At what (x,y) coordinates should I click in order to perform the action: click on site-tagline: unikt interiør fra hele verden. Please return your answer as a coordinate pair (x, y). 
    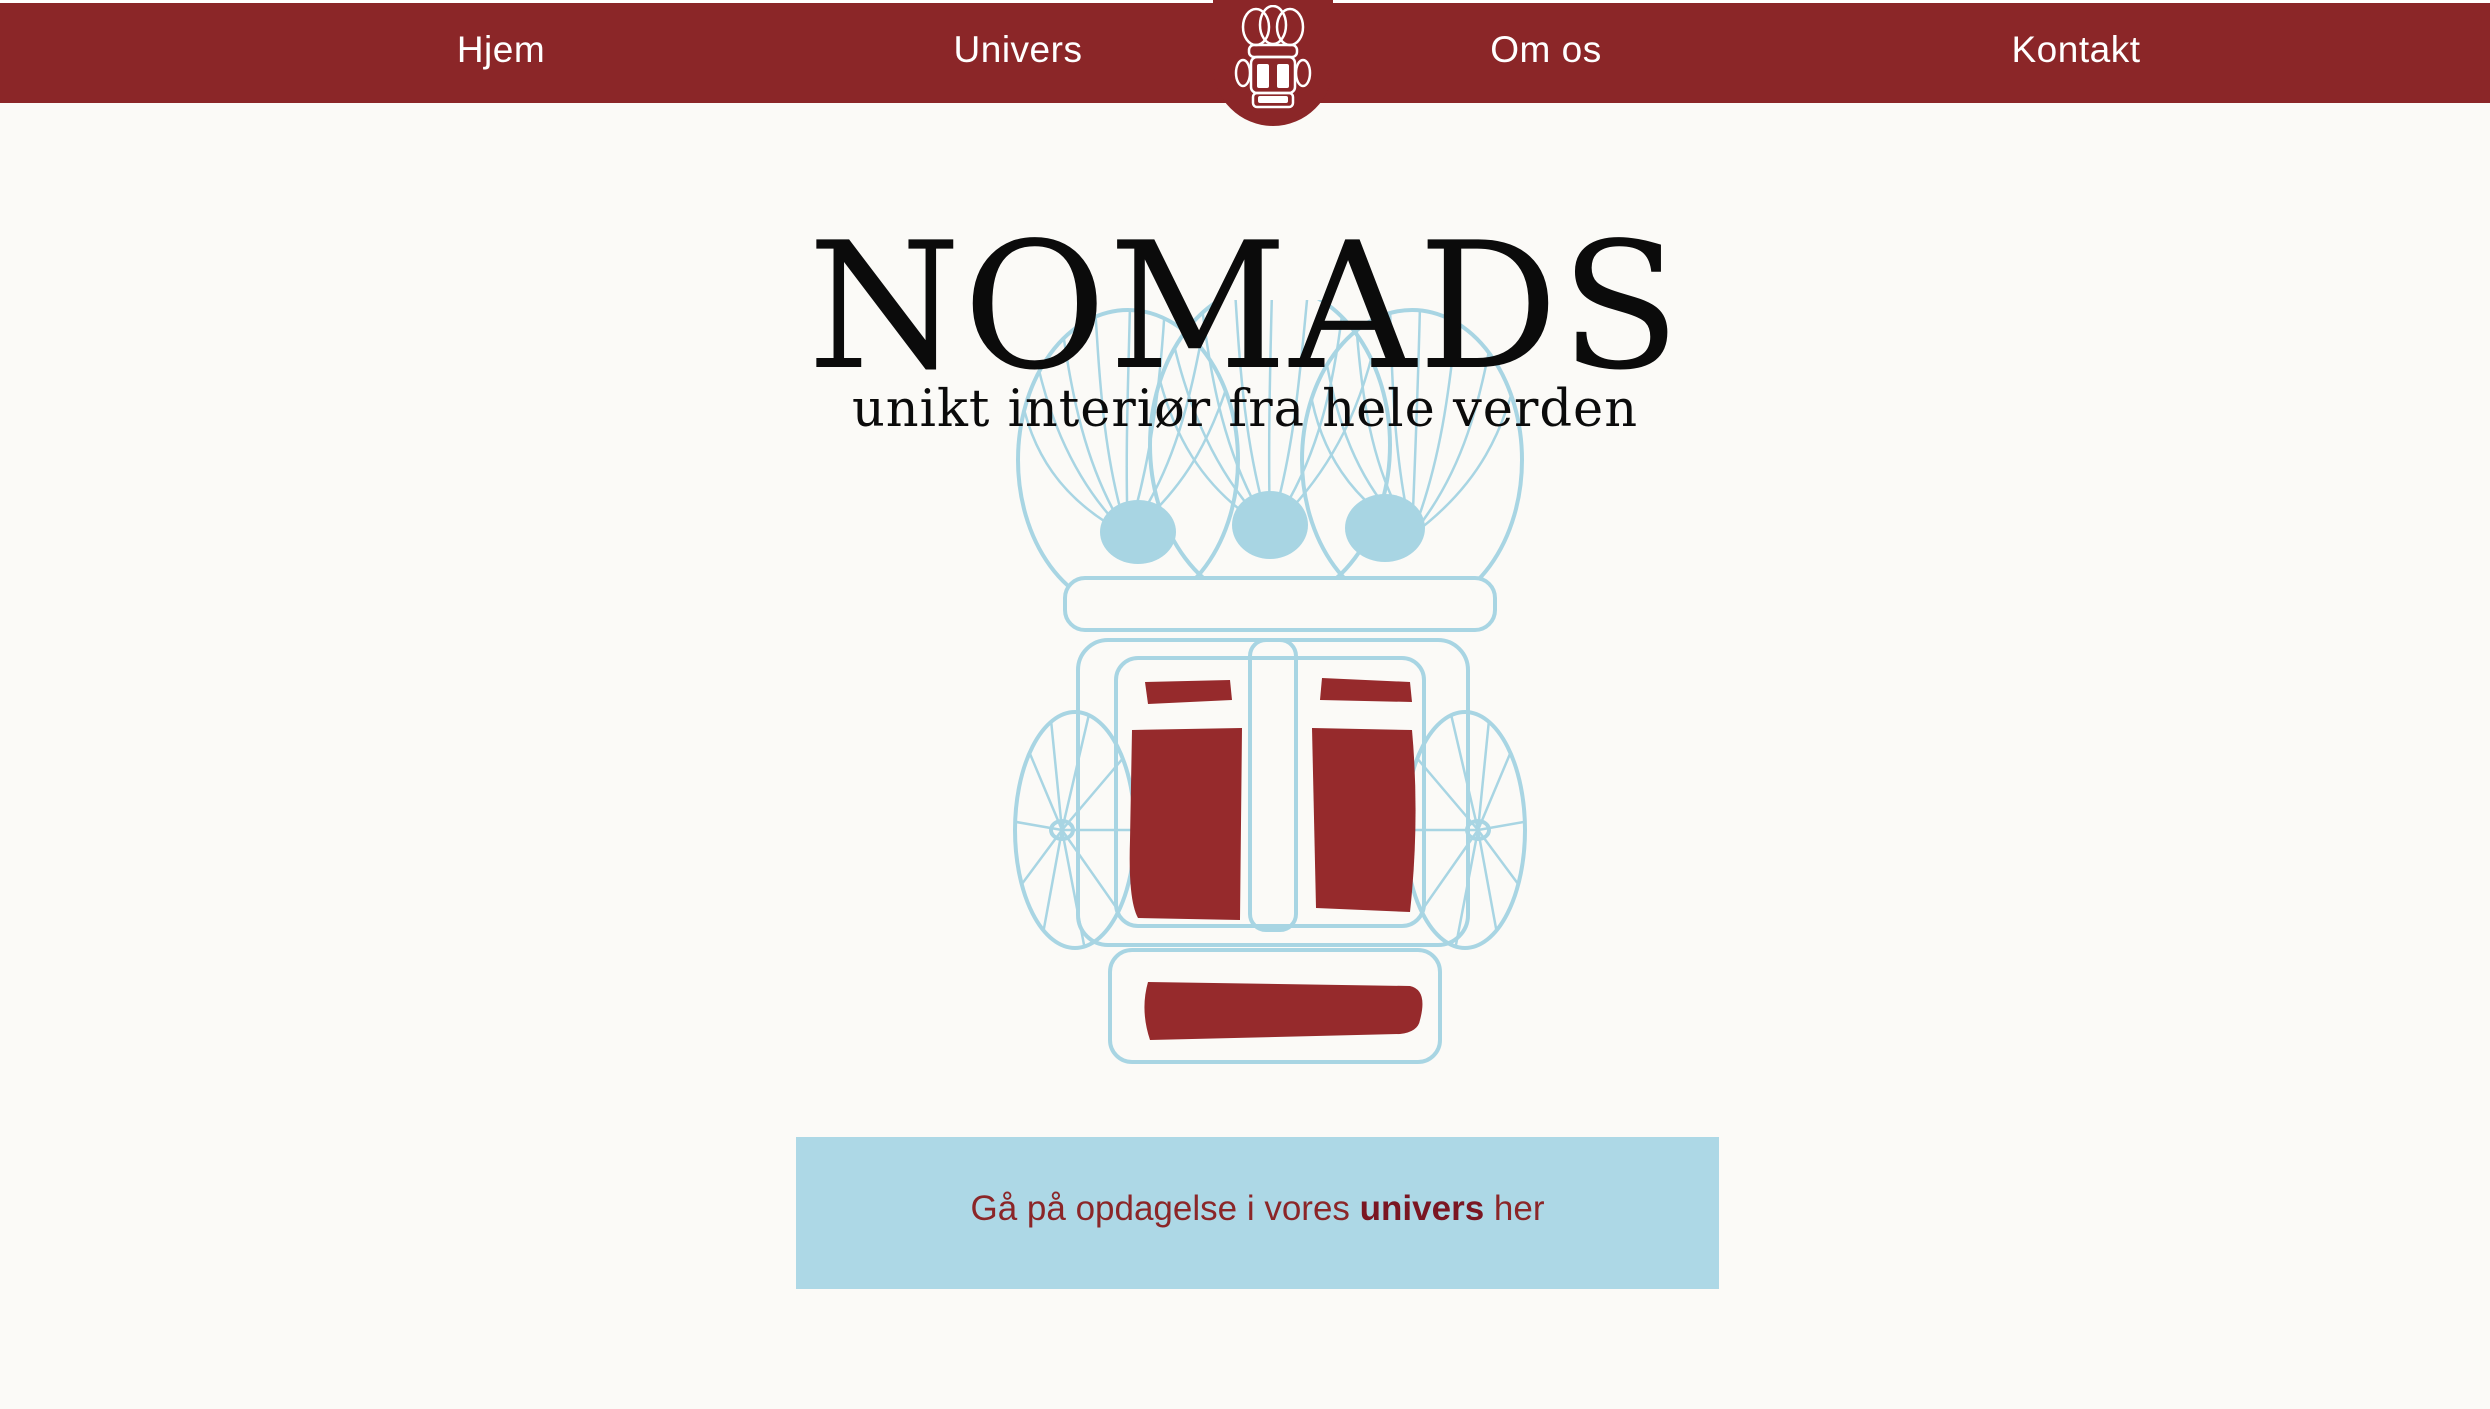
    Looking at the image, I should click on (1245, 409).